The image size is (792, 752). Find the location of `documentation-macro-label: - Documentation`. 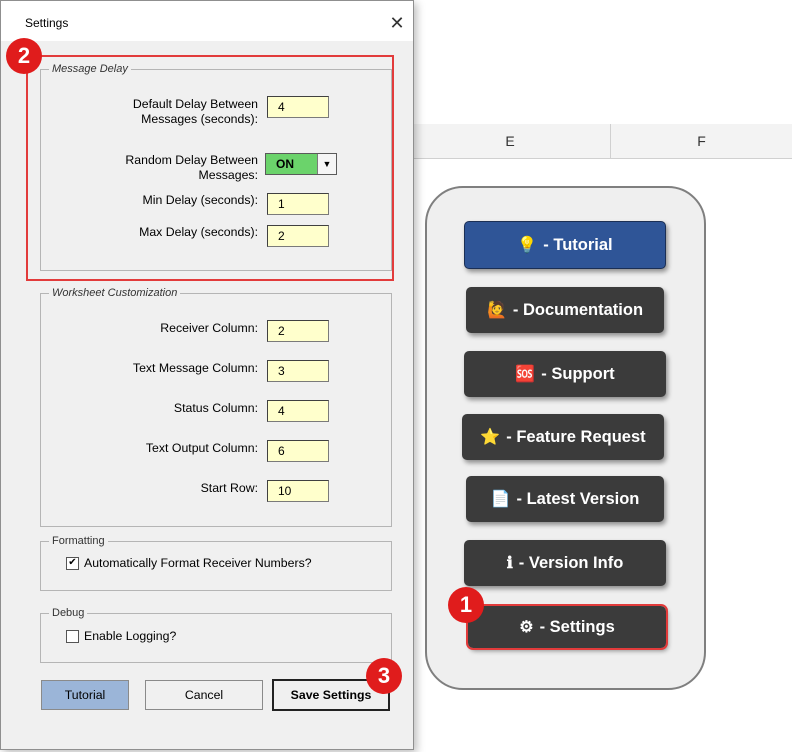

documentation-macro-label: - Documentation is located at coordinates (578, 309).